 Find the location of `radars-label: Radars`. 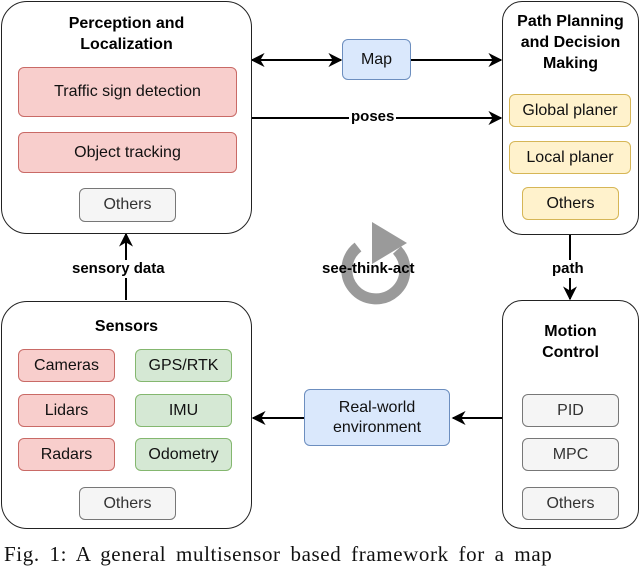

radars-label: Radars is located at coordinates (66, 454).